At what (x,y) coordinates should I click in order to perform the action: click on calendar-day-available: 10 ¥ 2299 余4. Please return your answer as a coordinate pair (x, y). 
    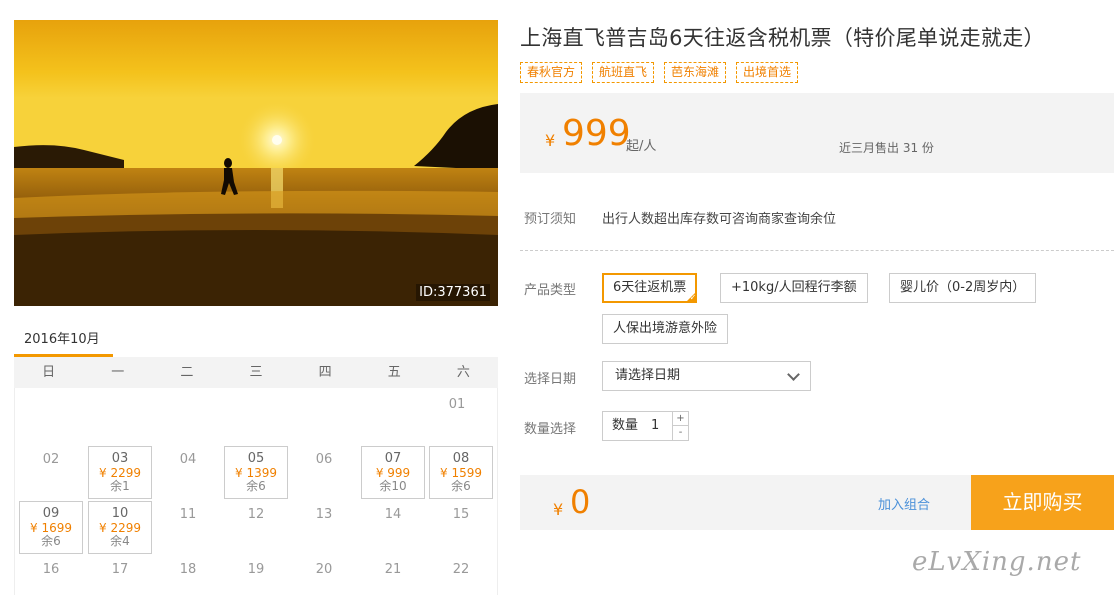
    Looking at the image, I should click on (120, 527).